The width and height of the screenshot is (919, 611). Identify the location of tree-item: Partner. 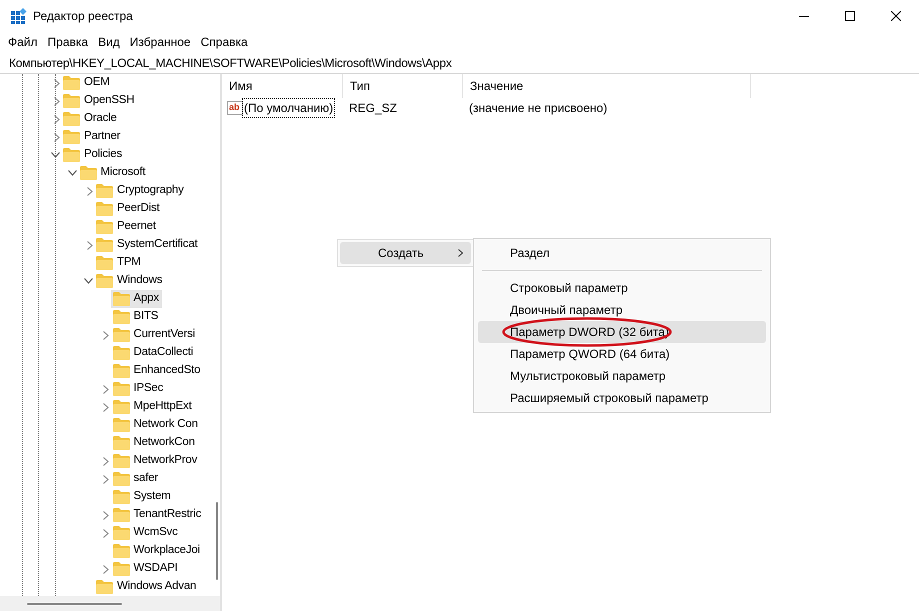
(92, 137).